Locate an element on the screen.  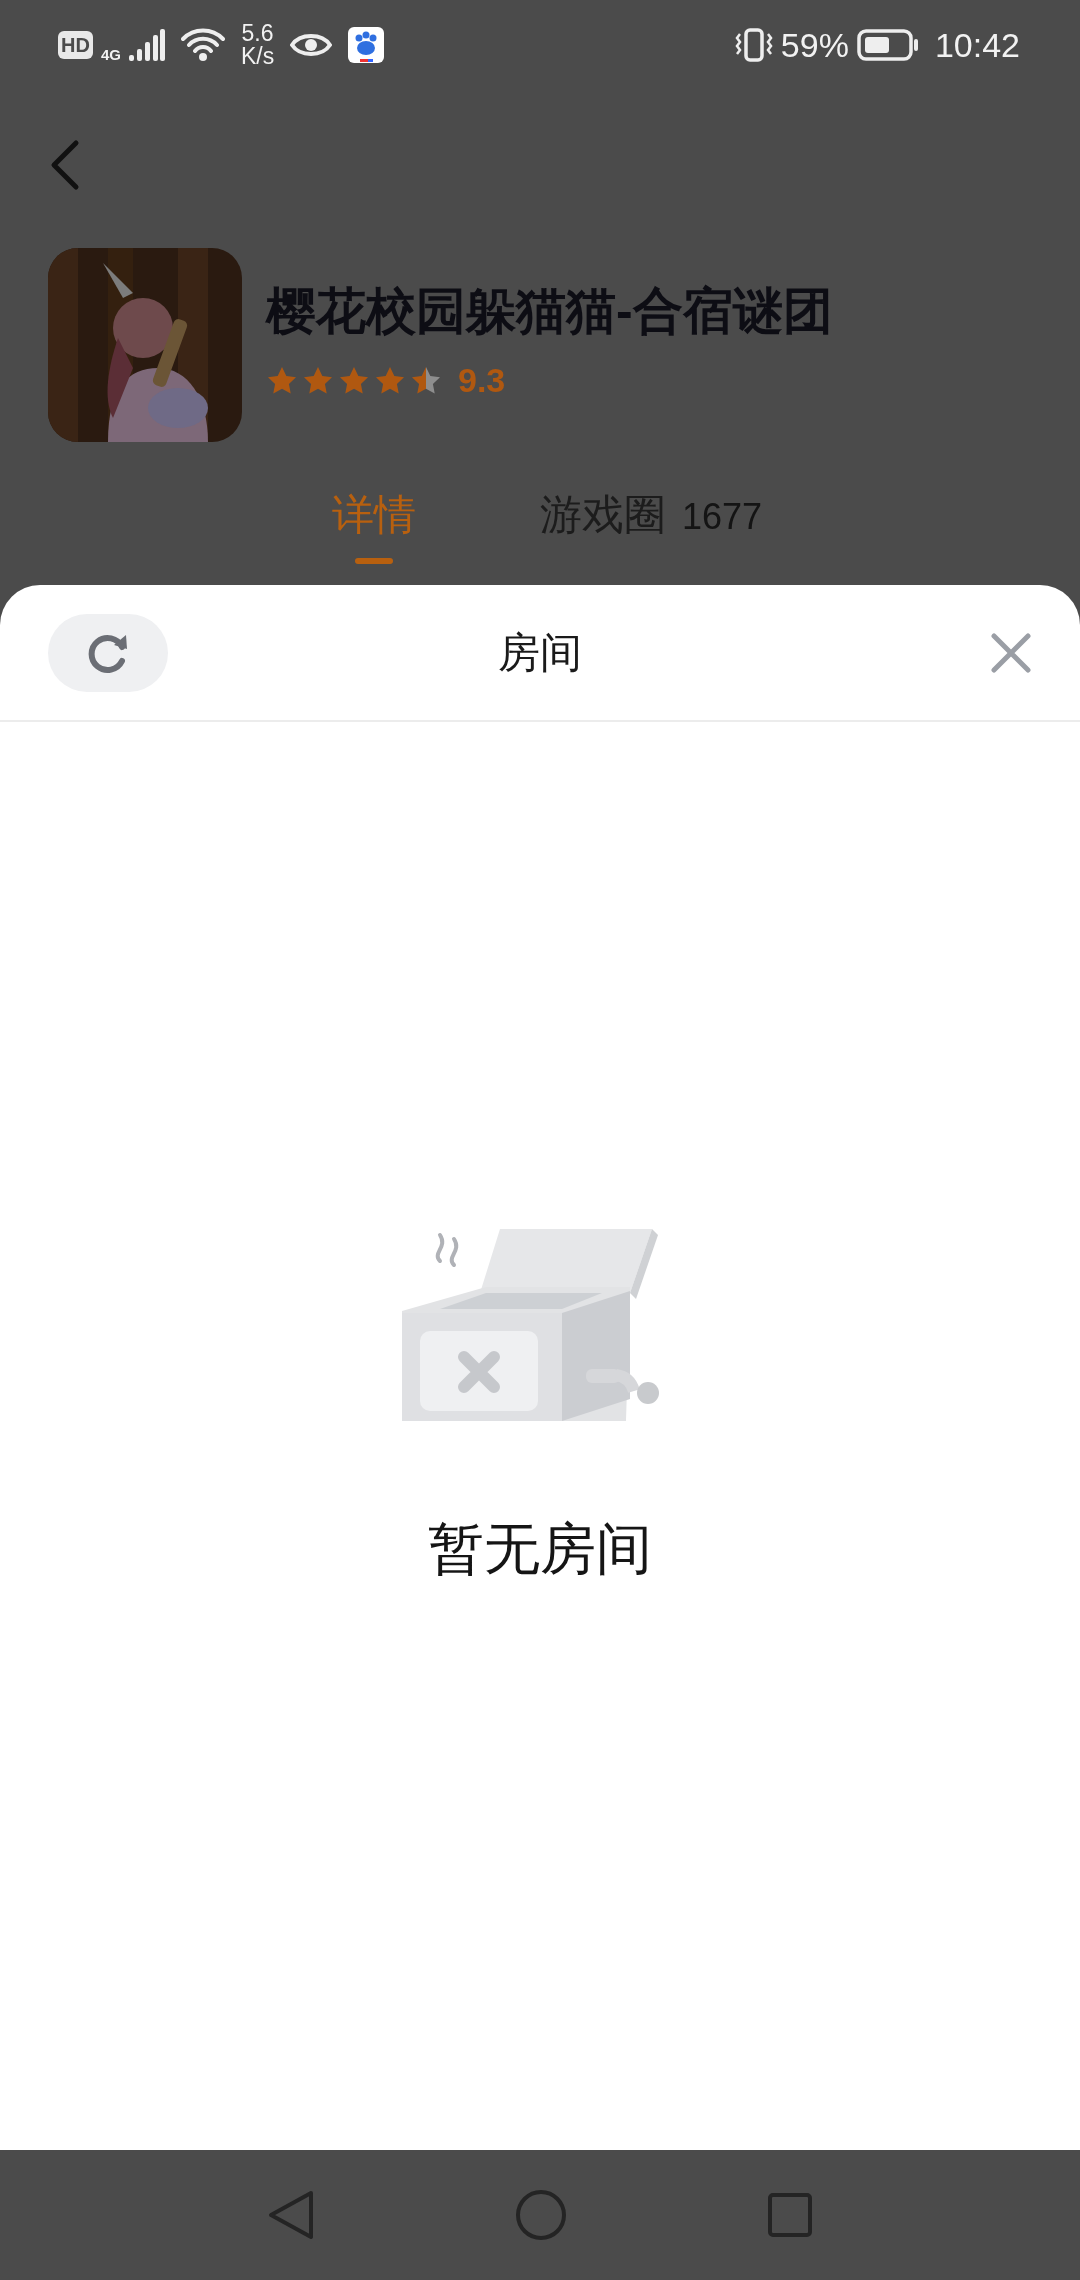
game-title: 樱花校园躲猫猫-合宿谜团 is located at coordinates (549, 311).